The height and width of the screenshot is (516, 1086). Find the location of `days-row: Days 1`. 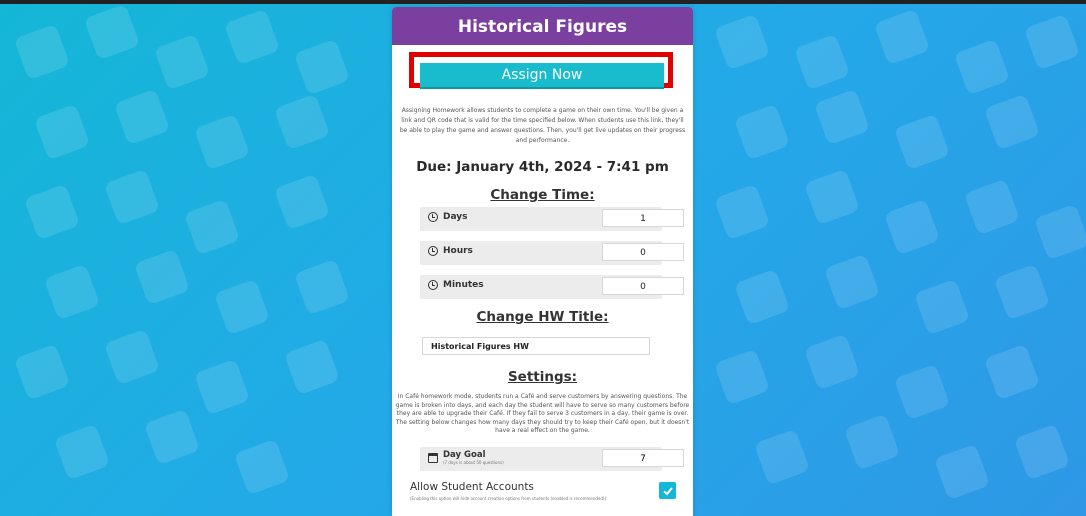

days-row: Days 1 is located at coordinates (552, 219).